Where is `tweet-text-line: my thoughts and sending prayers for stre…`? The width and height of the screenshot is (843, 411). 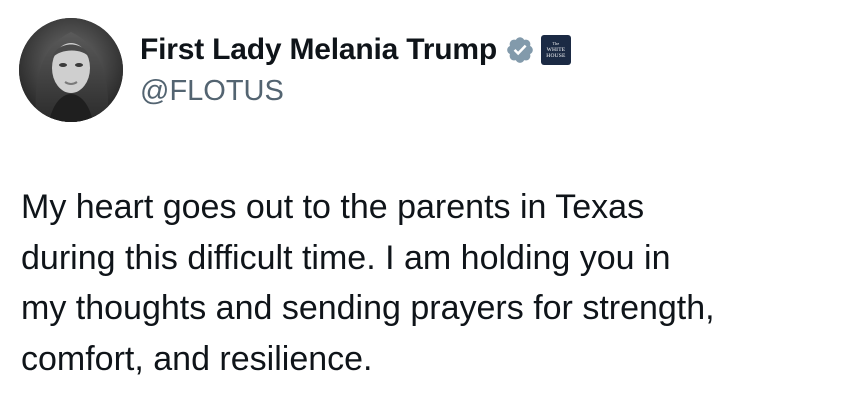
tweet-text-line: my thoughts and sending prayers for stre… is located at coordinates (368, 308).